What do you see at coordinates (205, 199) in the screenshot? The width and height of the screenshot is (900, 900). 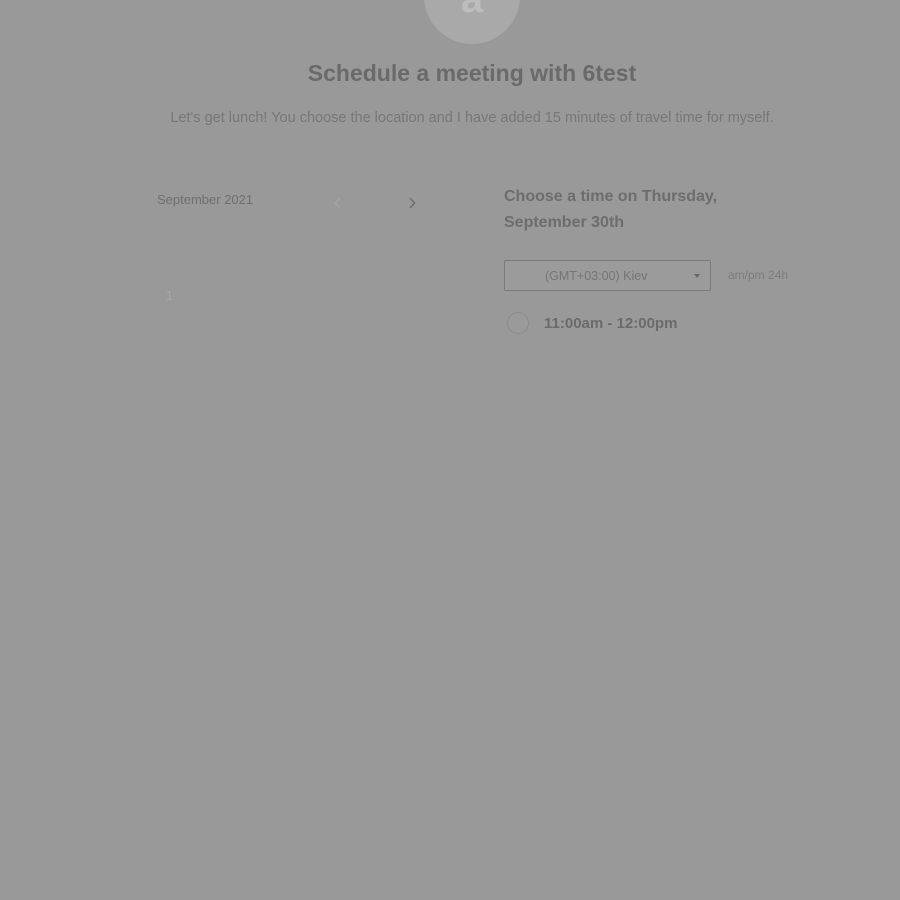 I see `calendar-month-label: September 2021` at bounding box center [205, 199].